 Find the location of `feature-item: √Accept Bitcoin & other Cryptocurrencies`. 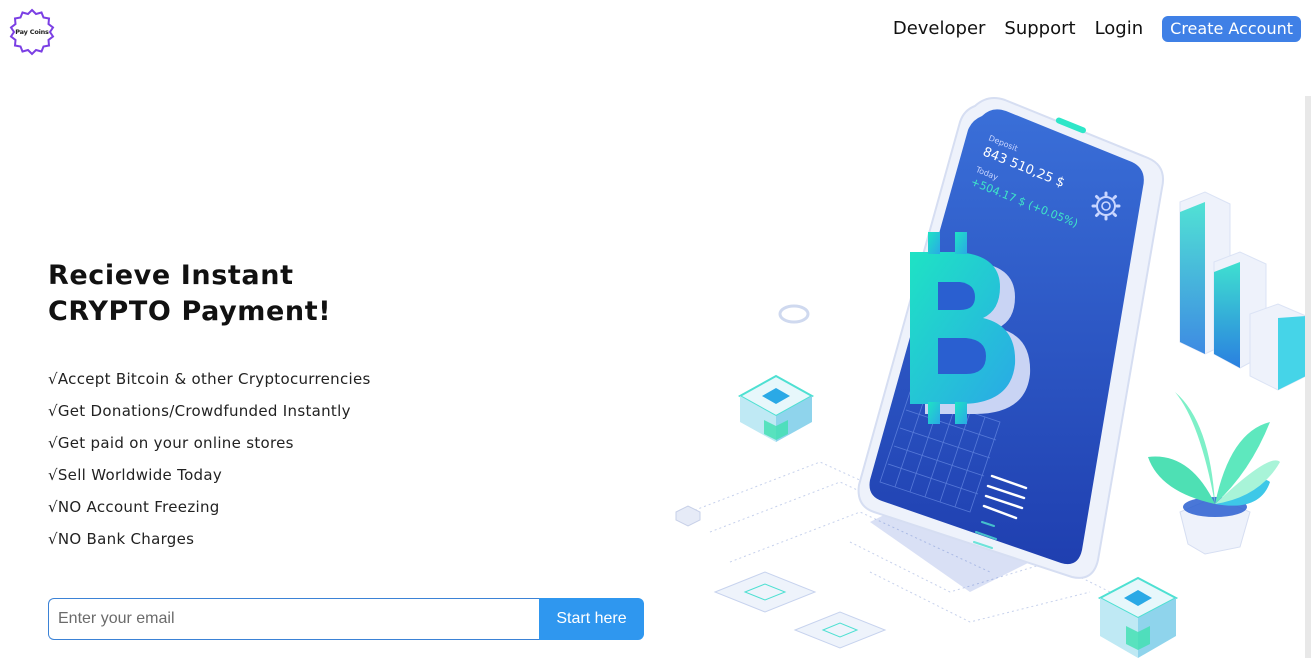

feature-item: √Accept Bitcoin & other Cryptocurrencies is located at coordinates (209, 379).